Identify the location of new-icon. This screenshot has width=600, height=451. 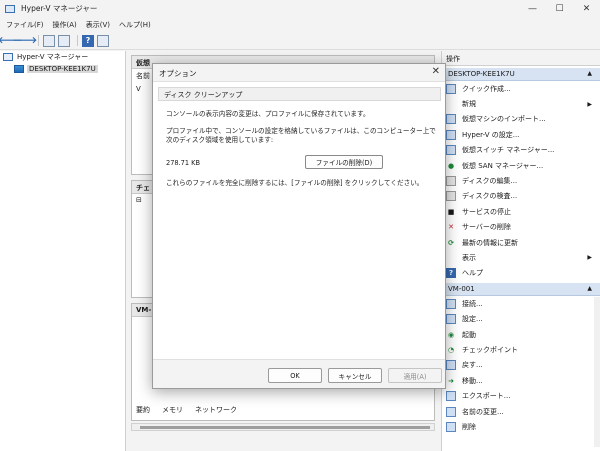
(451, 104).